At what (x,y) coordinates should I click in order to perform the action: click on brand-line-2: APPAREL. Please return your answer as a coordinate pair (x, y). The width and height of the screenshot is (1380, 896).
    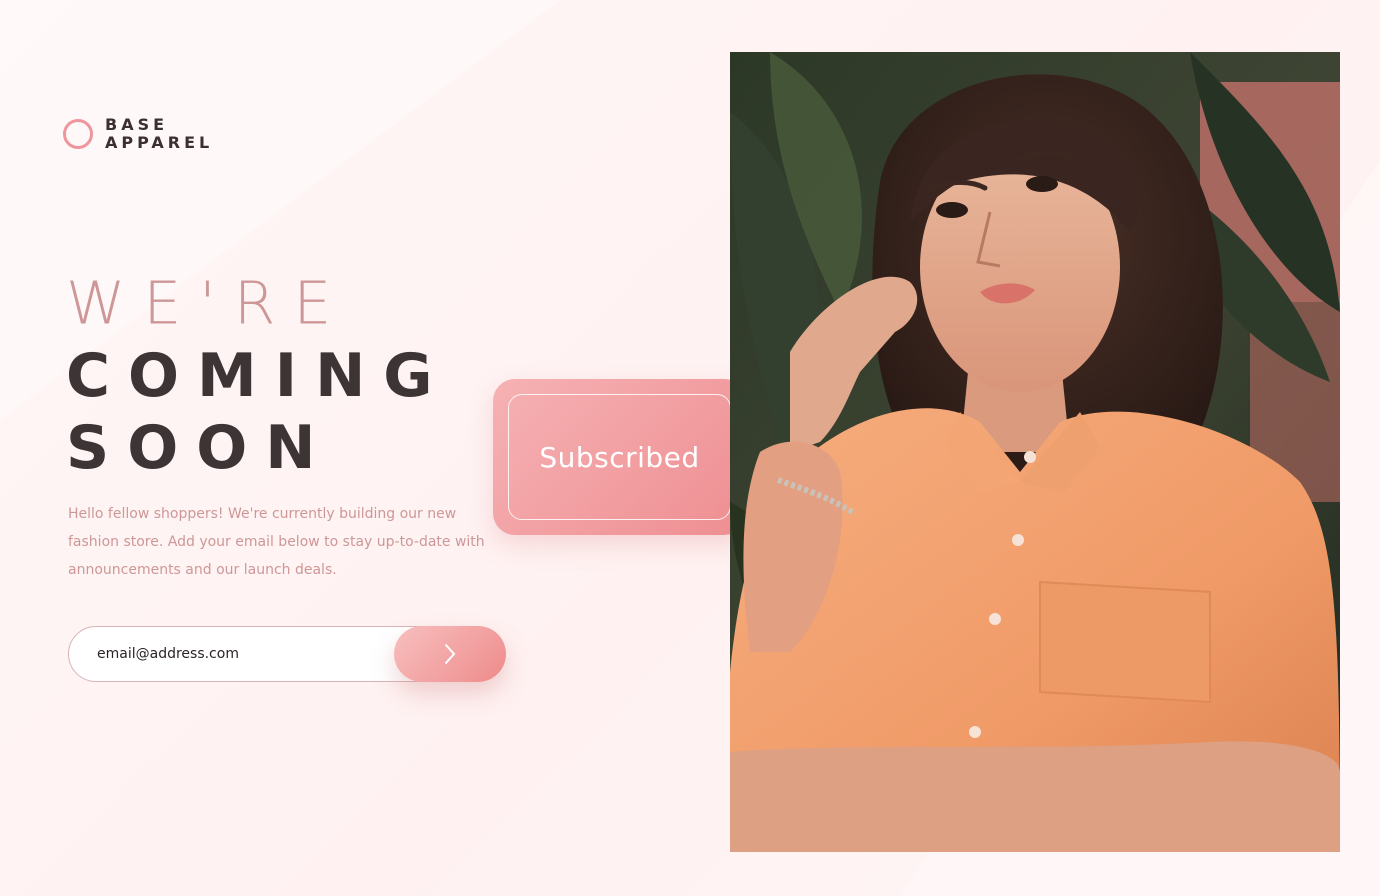
    Looking at the image, I should click on (159, 142).